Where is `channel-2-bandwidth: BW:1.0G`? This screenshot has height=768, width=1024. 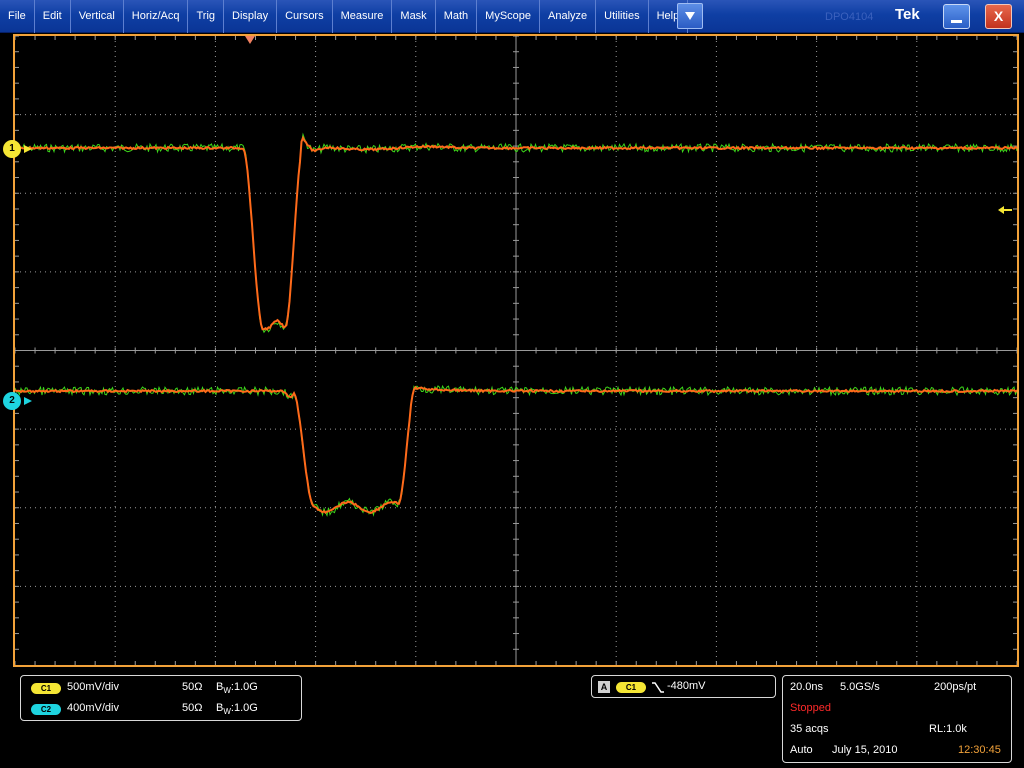
channel-2-bandwidth: BW:1.0G is located at coordinates (237, 709).